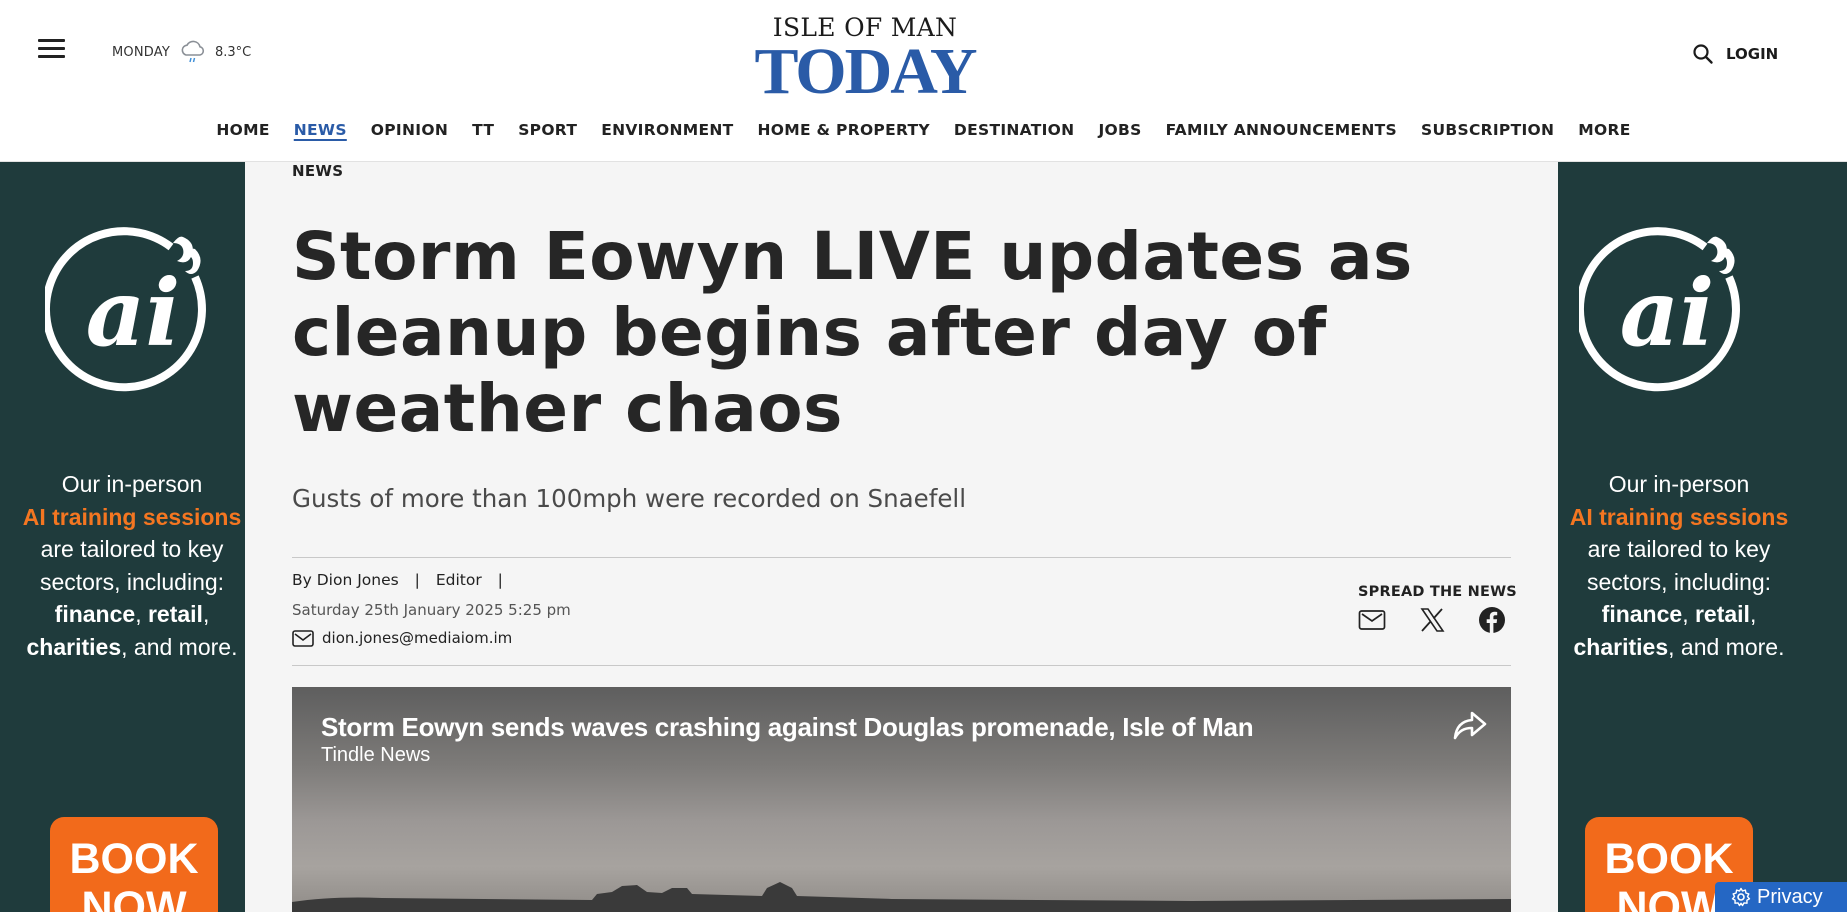  What do you see at coordinates (1487, 130) in the screenshot?
I see `nav-item-subscription: SUBSCRIPTION` at bounding box center [1487, 130].